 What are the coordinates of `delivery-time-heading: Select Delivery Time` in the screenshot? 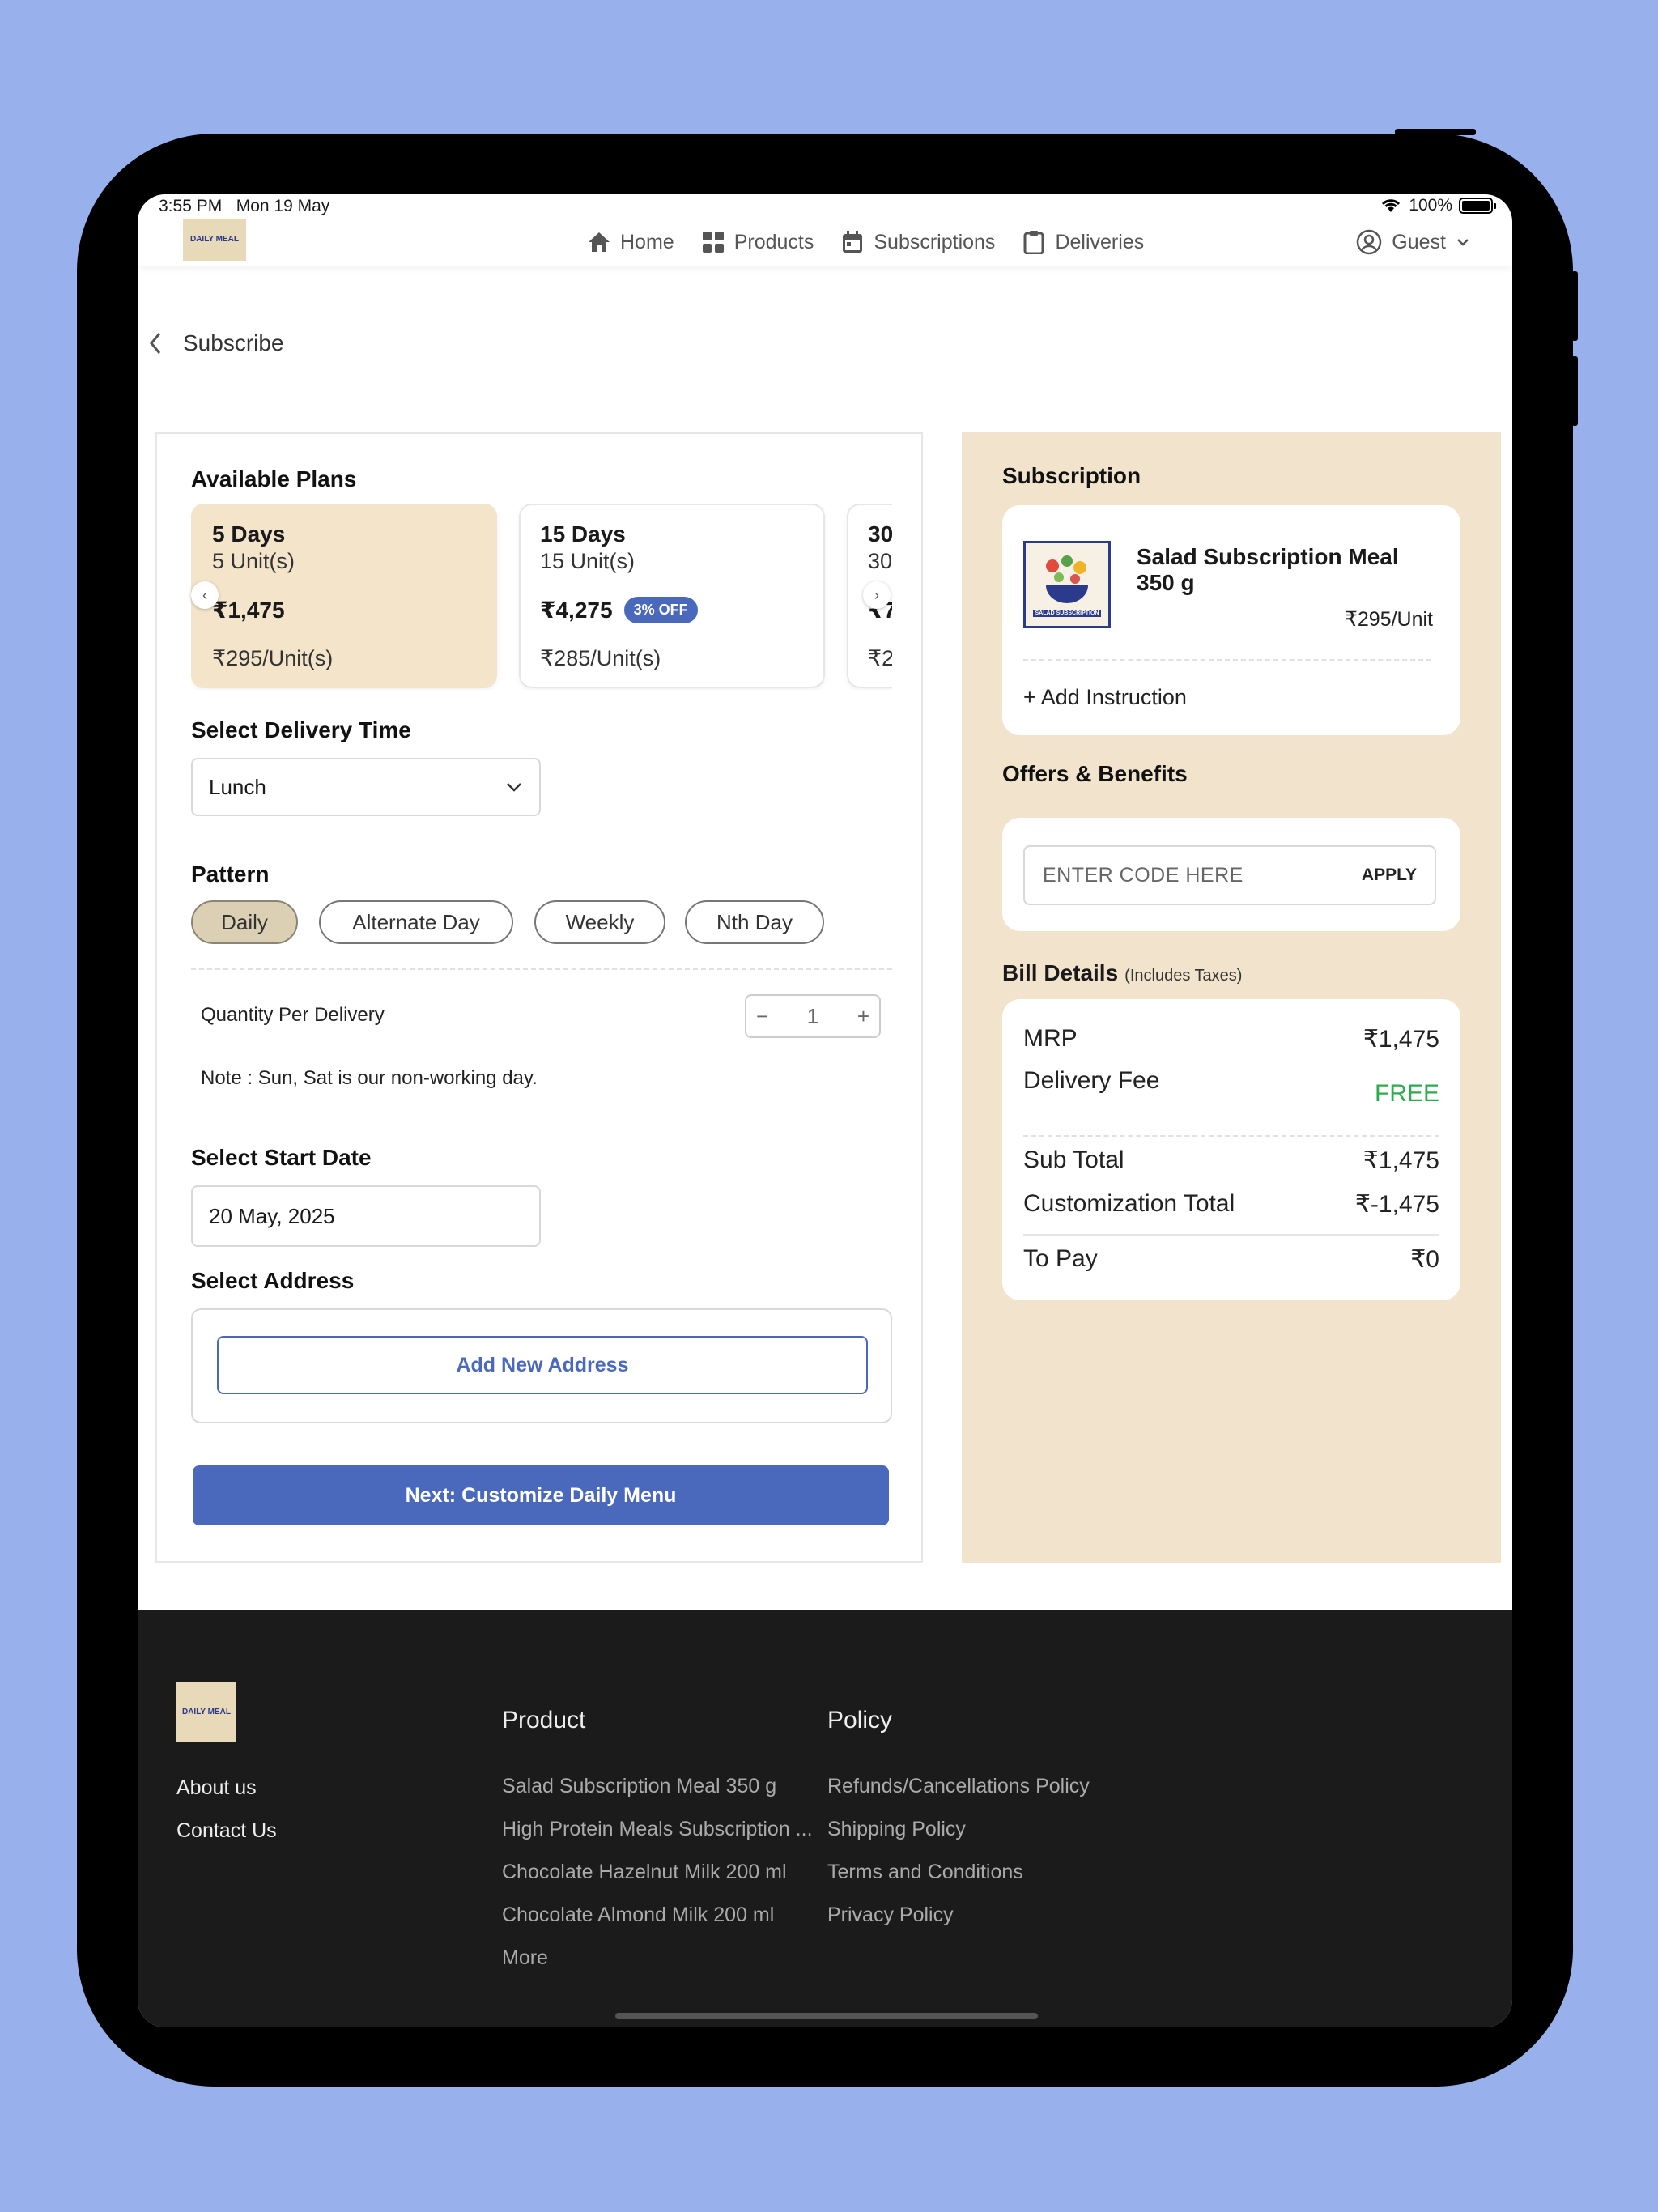 It's located at (301, 730).